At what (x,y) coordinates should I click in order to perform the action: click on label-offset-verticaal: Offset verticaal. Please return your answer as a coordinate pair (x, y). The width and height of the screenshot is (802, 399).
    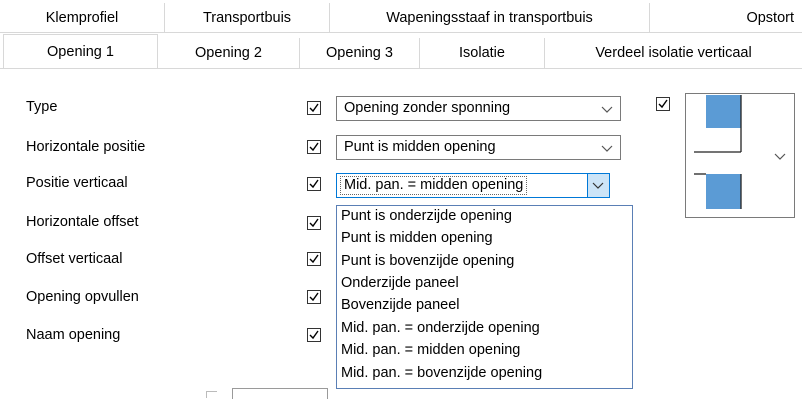
    Looking at the image, I should click on (74, 259).